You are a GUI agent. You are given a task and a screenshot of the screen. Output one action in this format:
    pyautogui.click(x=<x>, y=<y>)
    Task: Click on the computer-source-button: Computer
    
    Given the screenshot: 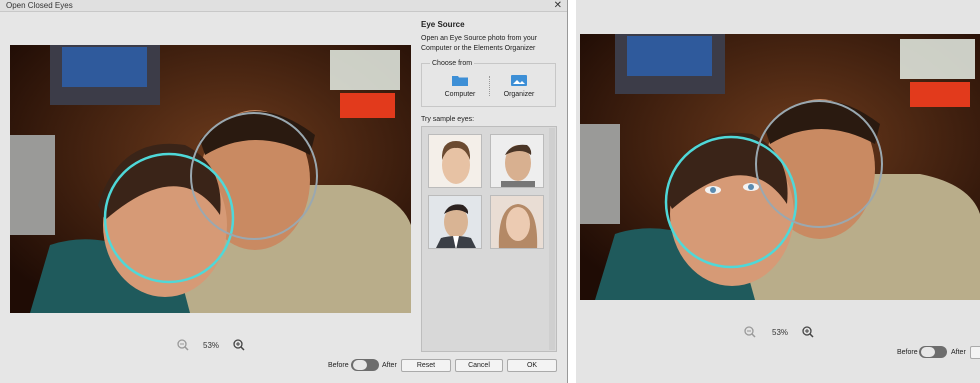 What is the action you would take?
    pyautogui.click(x=460, y=86)
    